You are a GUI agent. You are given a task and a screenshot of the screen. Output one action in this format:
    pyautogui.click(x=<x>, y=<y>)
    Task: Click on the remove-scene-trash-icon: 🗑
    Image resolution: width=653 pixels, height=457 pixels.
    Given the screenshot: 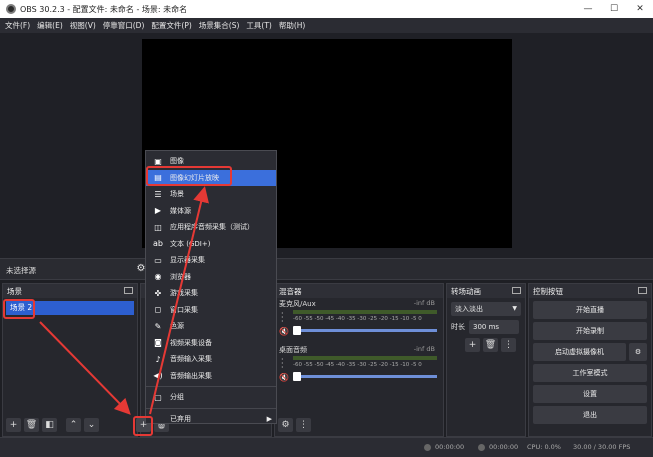 What is the action you would take?
    pyautogui.click(x=31, y=425)
    